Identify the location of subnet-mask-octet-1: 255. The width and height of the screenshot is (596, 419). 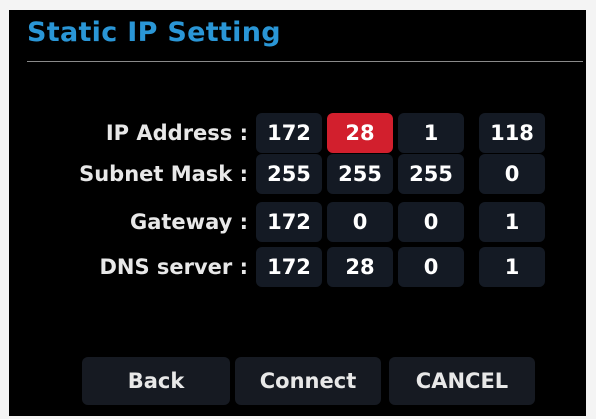
(289, 174).